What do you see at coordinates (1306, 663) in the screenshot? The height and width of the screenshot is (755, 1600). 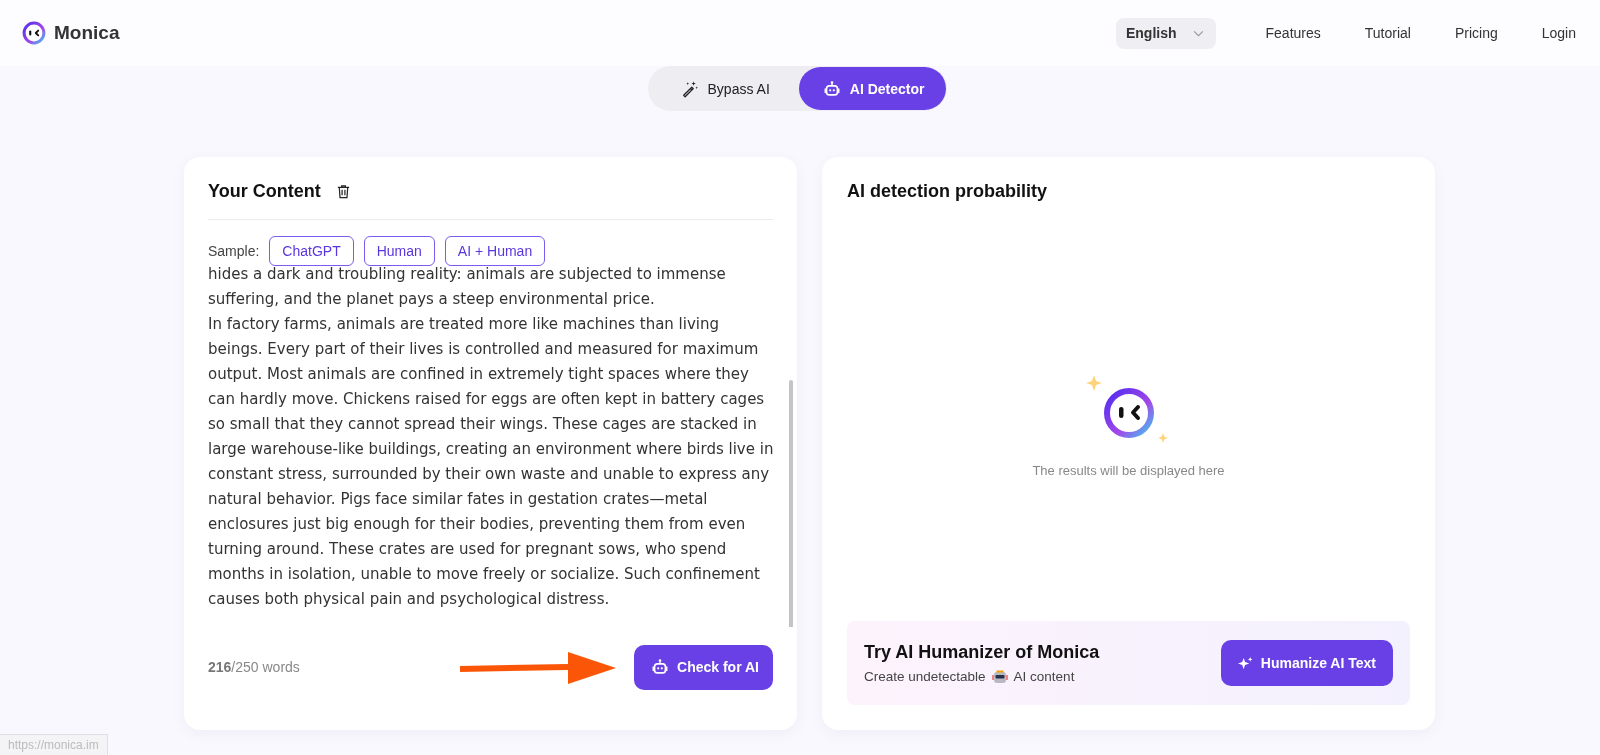 I see `humanize-button: Humanize AI Text` at bounding box center [1306, 663].